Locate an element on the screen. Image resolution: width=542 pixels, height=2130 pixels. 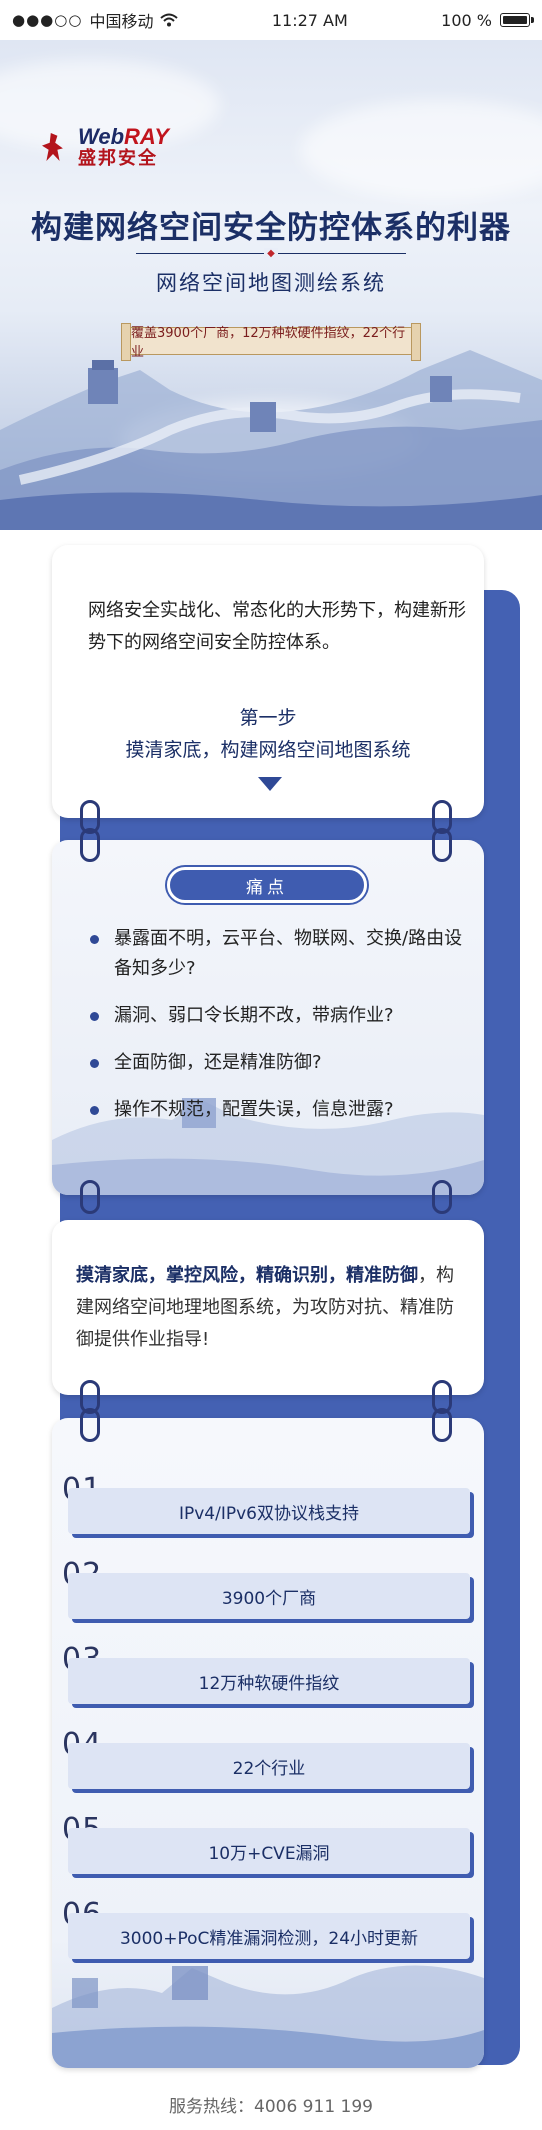
service-hotline: 服务热线：4006 911 199 is located at coordinates (271, 2104).